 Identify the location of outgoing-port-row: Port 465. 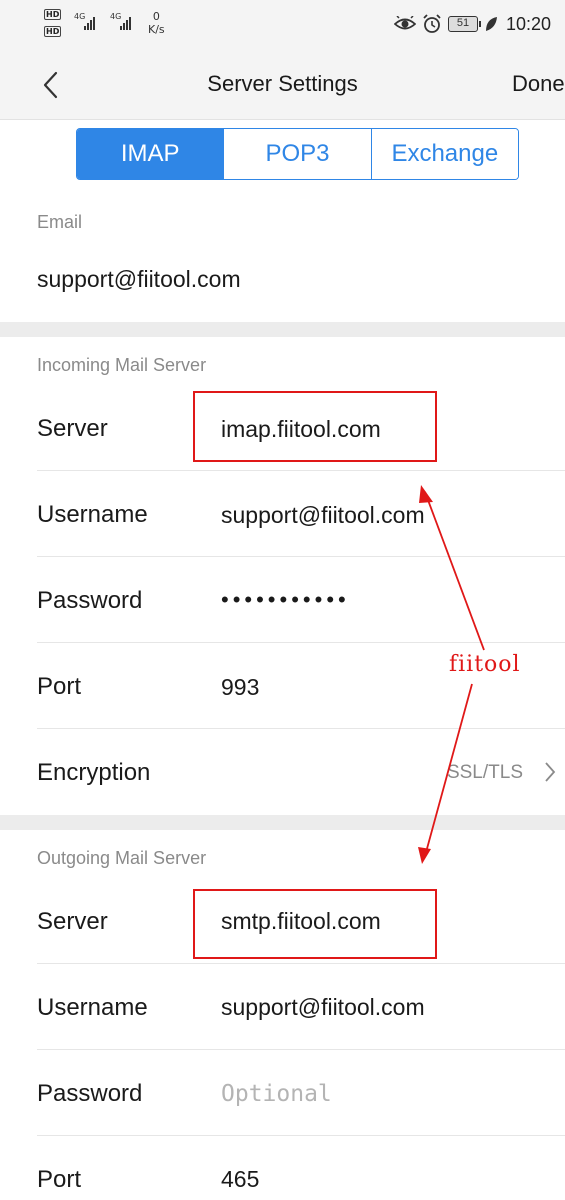
(282, 1168).